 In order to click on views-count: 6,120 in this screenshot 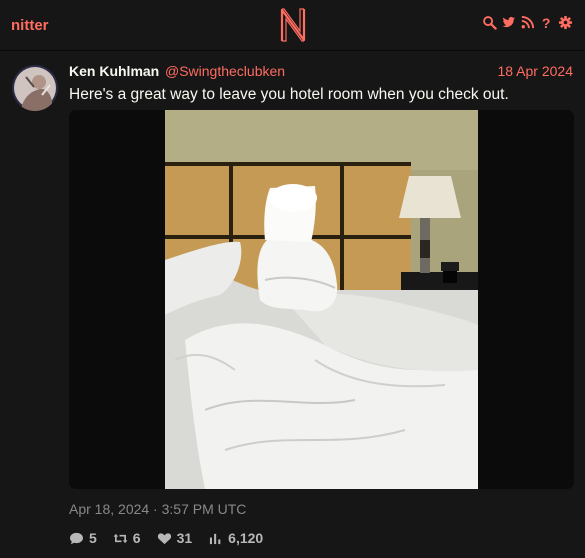, I will do `click(246, 538)`.